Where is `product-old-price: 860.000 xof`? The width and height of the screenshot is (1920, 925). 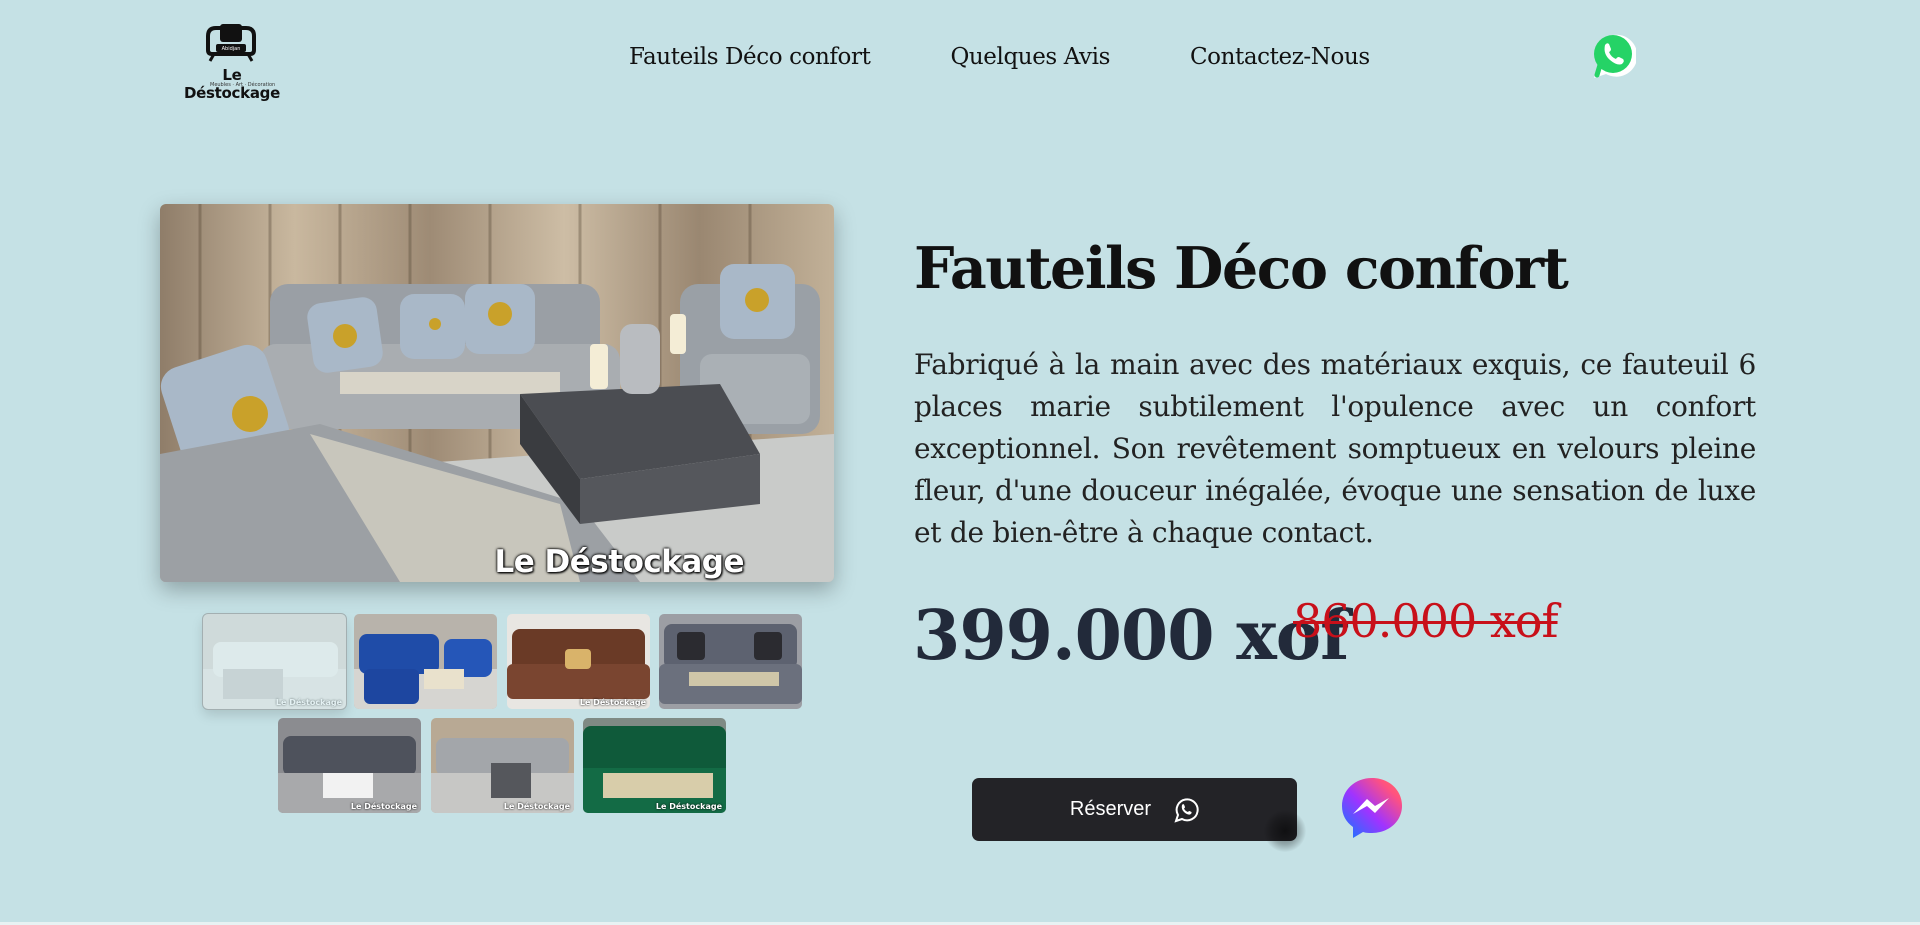
product-old-price: 860.000 xof is located at coordinates (1426, 621).